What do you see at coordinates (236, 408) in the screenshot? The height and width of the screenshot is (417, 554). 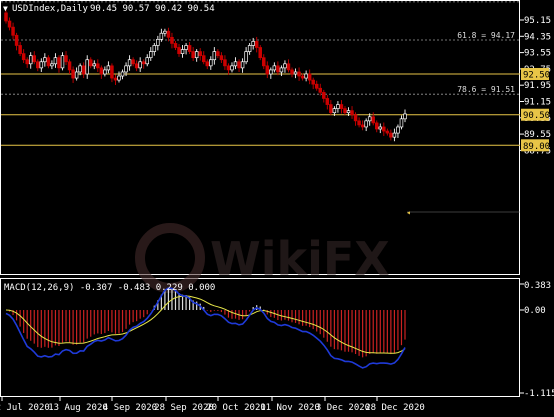 I see `time-tick-label: 20 Oct 2020` at bounding box center [236, 408].